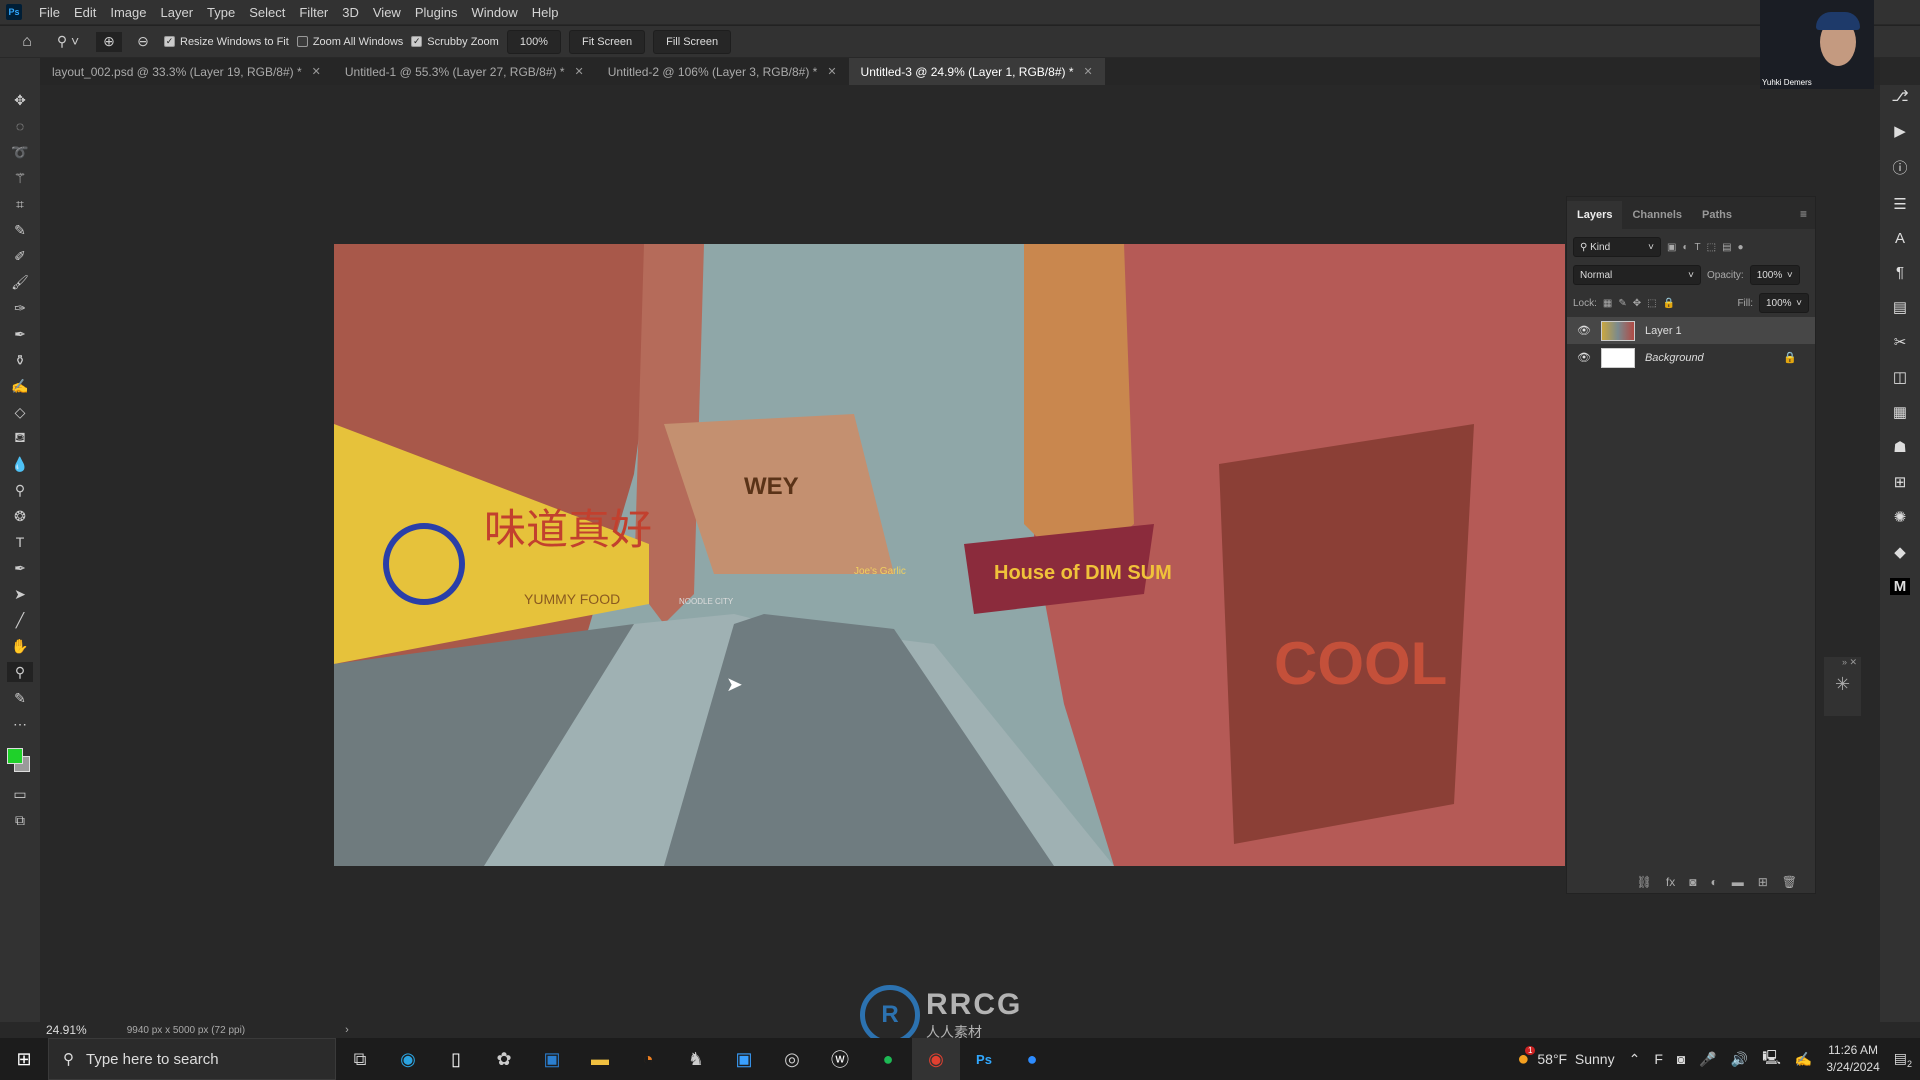 The height and width of the screenshot is (1080, 1920). What do you see at coordinates (20, 204) in the screenshot?
I see `crop-tool-icon: ⌗` at bounding box center [20, 204].